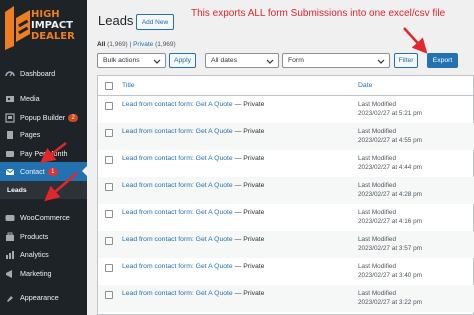 The width and height of the screenshot is (474, 315). What do you see at coordinates (43, 297) in the screenshot?
I see `sidebar-item-appearance: Appearance` at bounding box center [43, 297].